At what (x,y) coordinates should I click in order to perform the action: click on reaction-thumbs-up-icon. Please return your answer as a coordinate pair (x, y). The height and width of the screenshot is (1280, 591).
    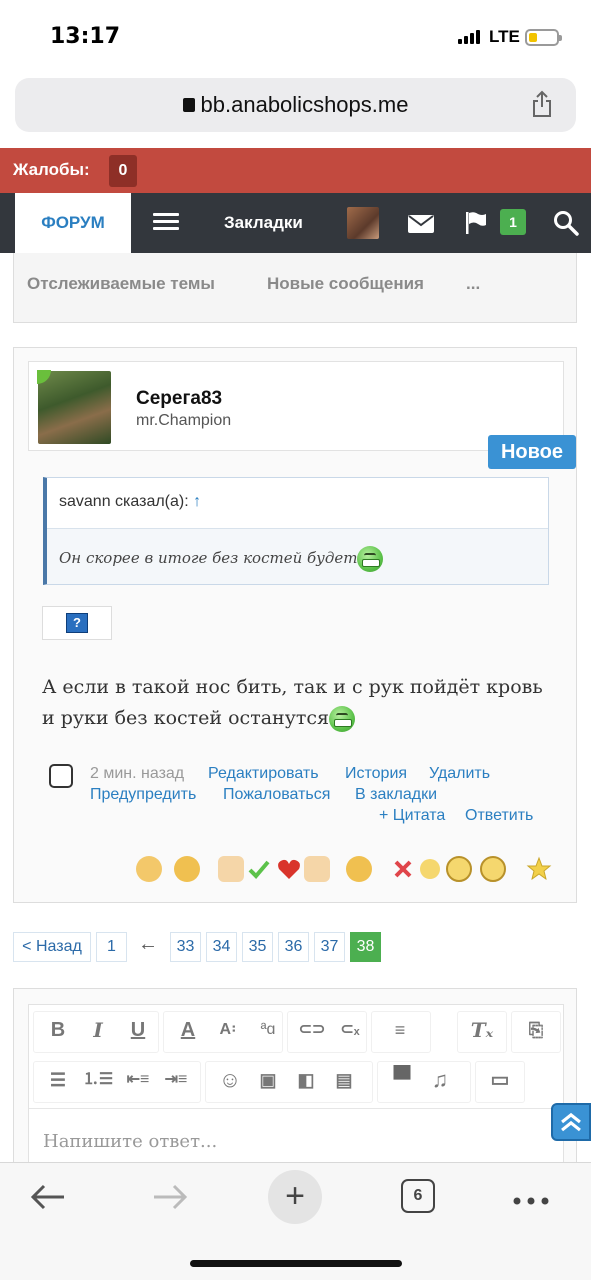
    Looking at the image, I should click on (231, 869).